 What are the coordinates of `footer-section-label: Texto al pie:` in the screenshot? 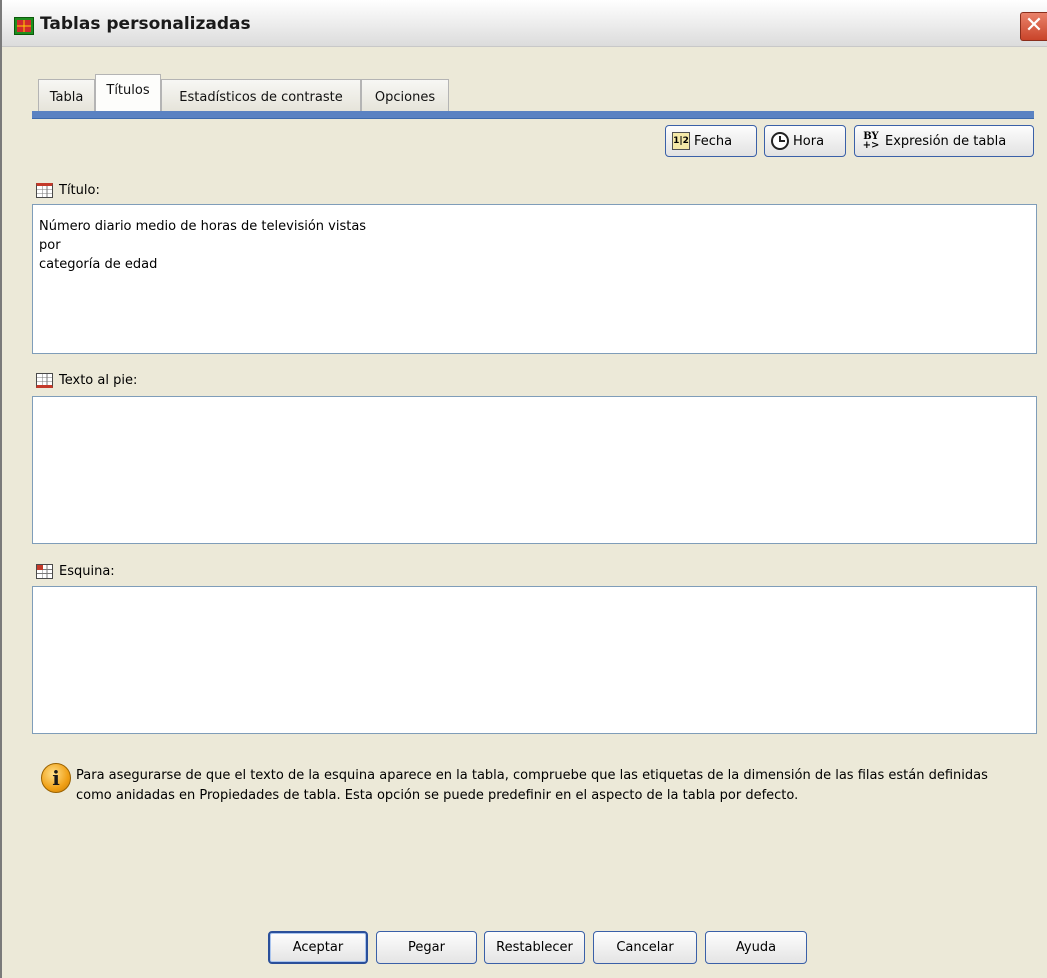 It's located at (86, 380).